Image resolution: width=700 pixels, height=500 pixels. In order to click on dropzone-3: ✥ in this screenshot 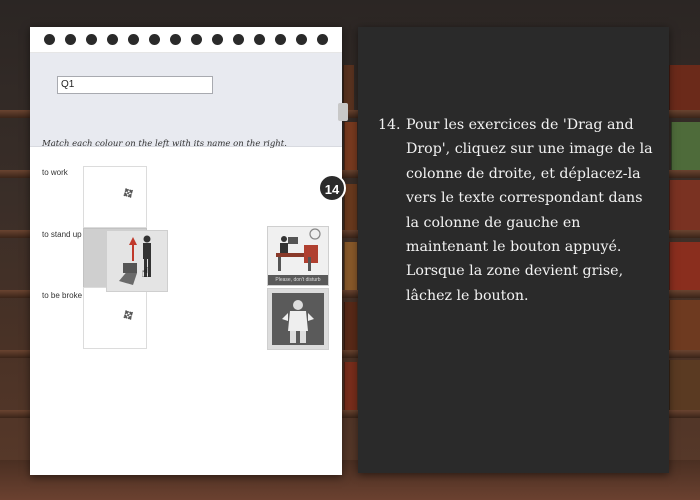, I will do `click(115, 318)`.